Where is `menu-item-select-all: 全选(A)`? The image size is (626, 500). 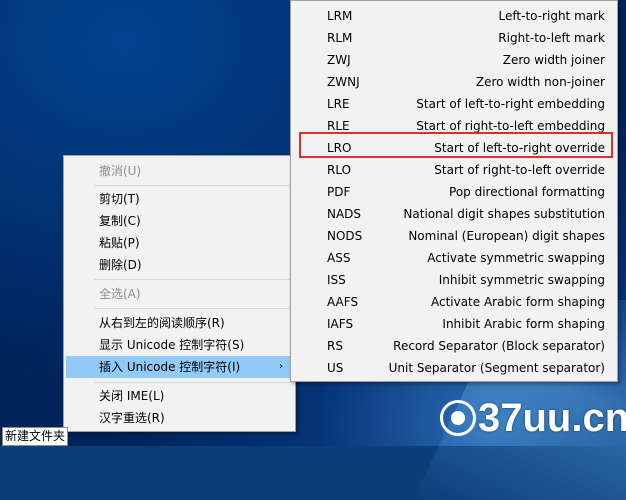
menu-item-select-all: 全选(A) is located at coordinates (179, 294).